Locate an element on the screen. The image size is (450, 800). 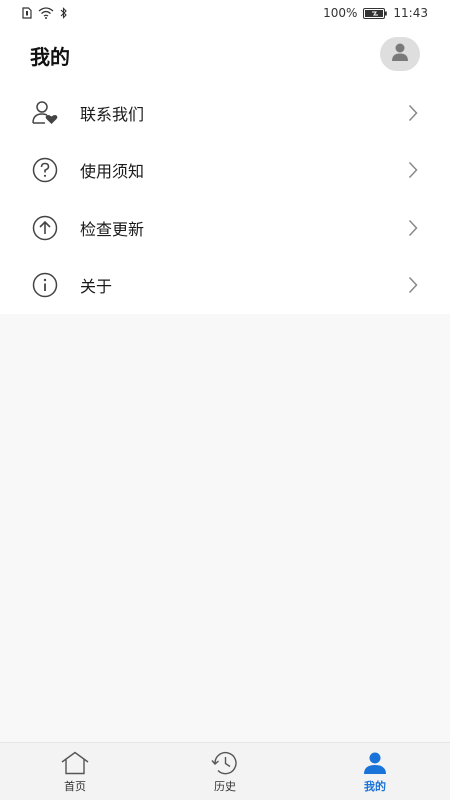
clock-icon is located at coordinates (225, 763).